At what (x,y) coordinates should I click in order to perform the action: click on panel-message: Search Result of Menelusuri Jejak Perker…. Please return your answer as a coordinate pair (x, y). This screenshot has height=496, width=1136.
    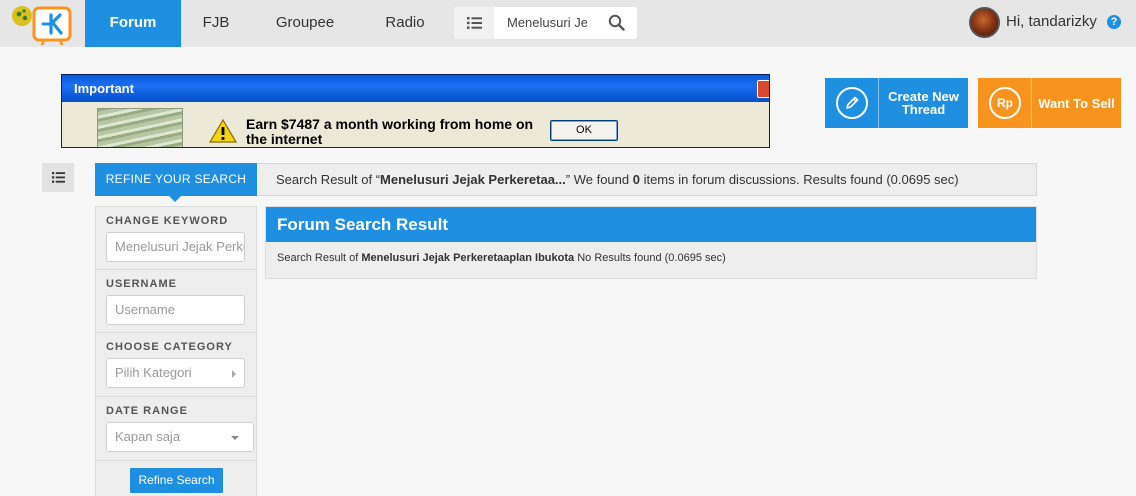
    Looking at the image, I should click on (651, 253).